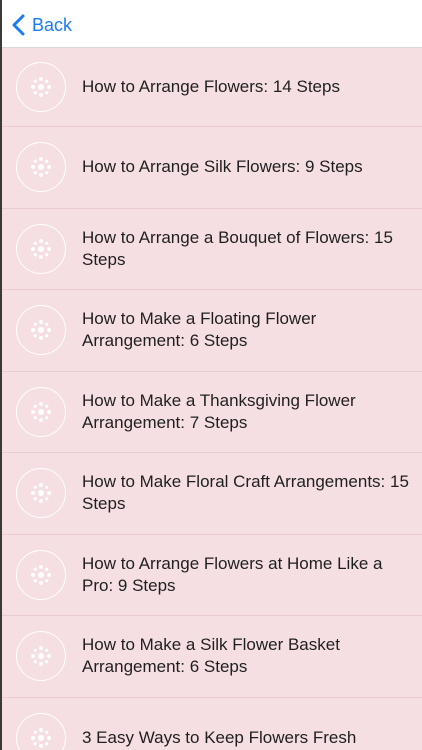 This screenshot has height=750, width=422. I want to click on item-title: 3 Easy Ways to Keep Flowers Fresh, so click(219, 737).